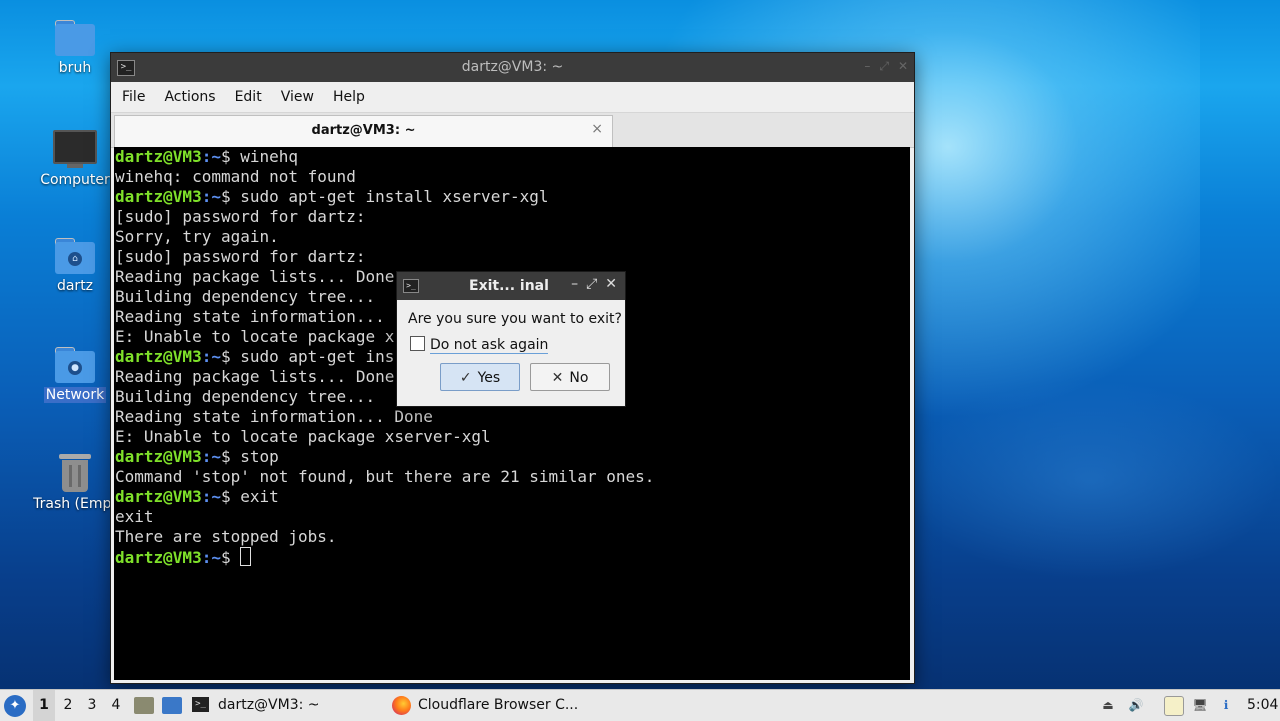 The width and height of the screenshot is (1280, 721). I want to click on do-not-ask-checkbox-row: Do not ask again, so click(479, 345).